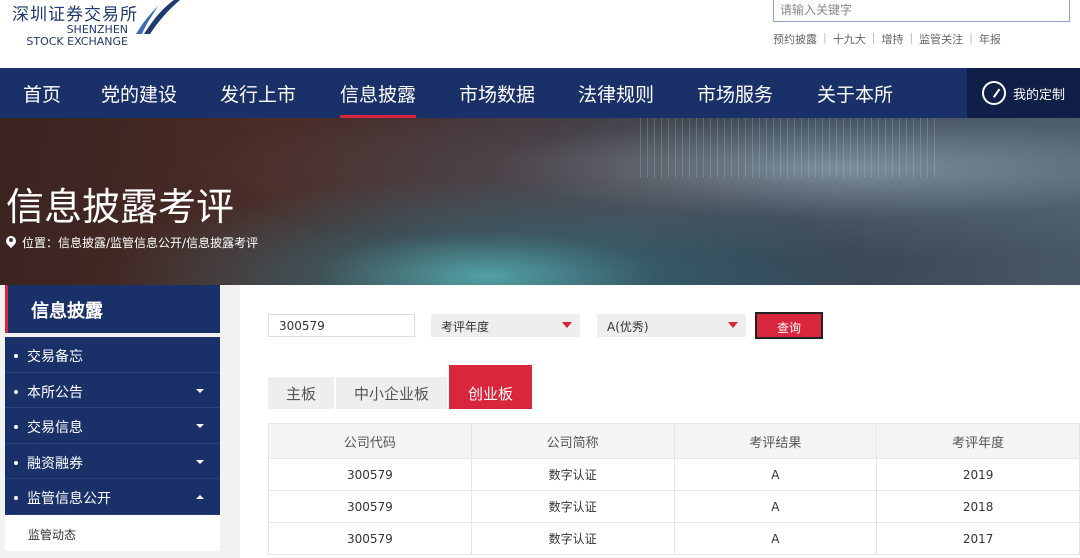 This screenshot has height=558, width=1080. I want to click on sidebar-menu: 交易备忘 本所公告 交易信息 融资融券 监管信息公开 监管动态, so click(112, 444).